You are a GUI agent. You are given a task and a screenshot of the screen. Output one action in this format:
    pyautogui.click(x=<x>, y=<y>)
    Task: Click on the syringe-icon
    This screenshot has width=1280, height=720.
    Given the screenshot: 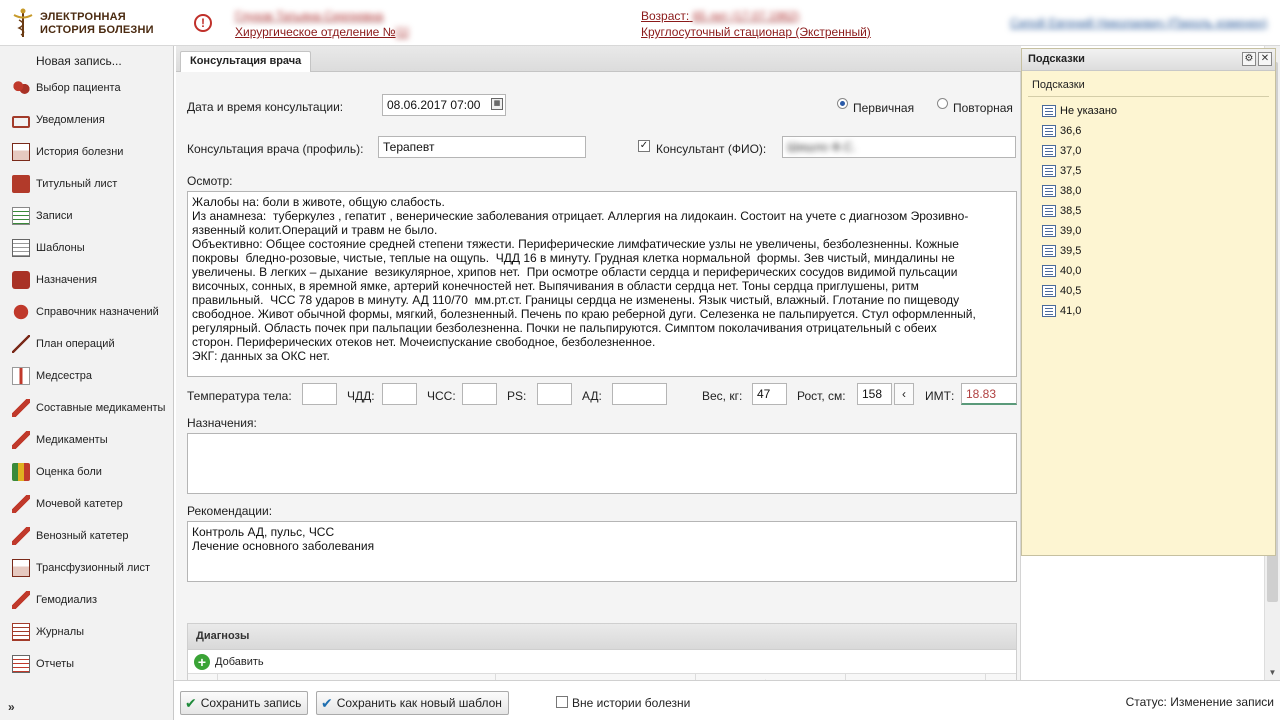 What is the action you would take?
    pyautogui.click(x=21, y=536)
    